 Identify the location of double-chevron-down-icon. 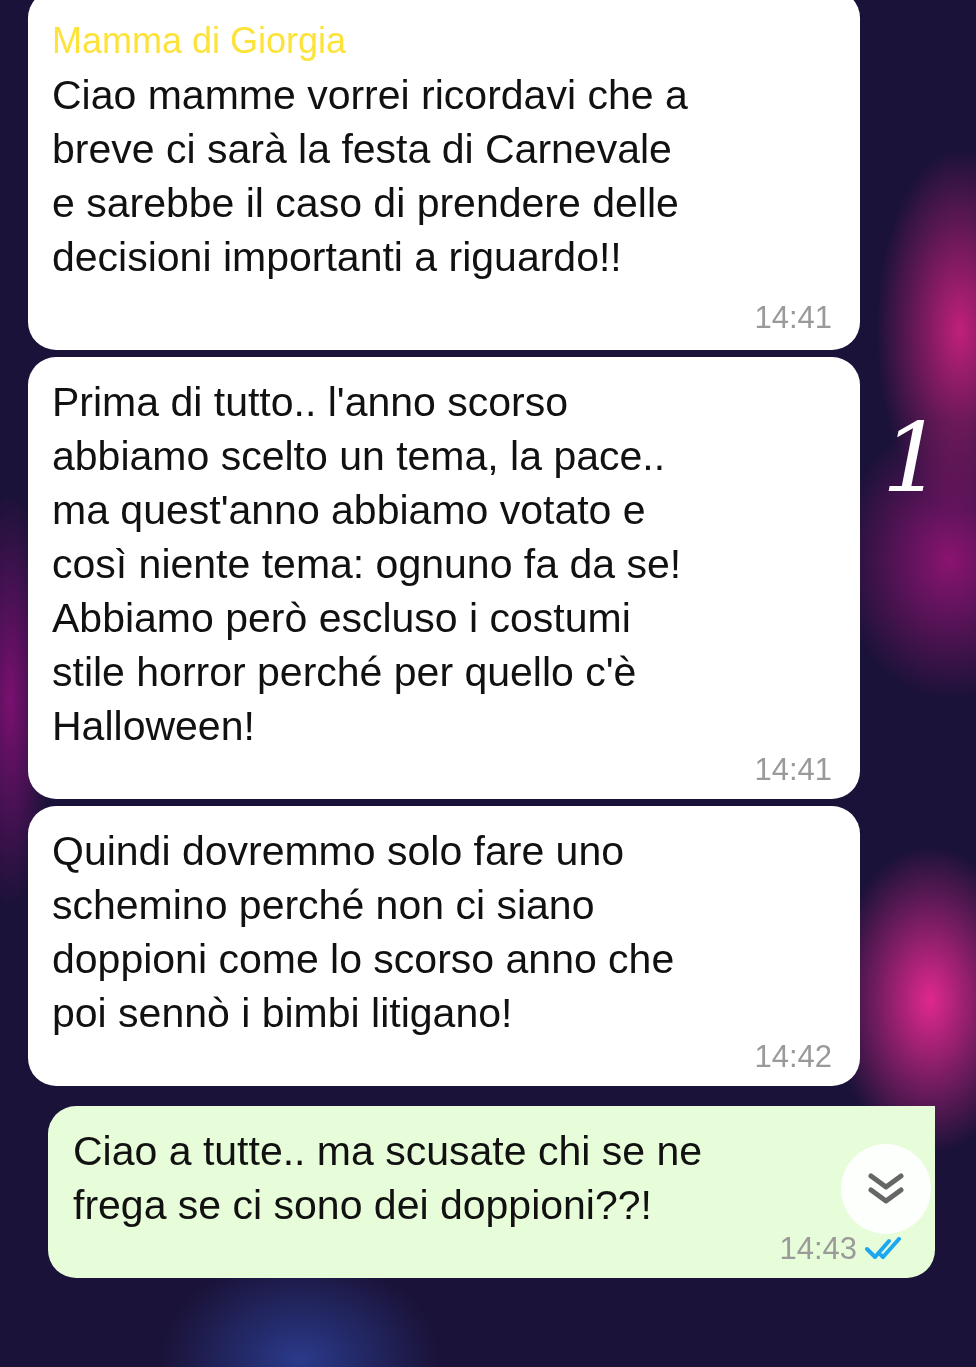
(886, 1189).